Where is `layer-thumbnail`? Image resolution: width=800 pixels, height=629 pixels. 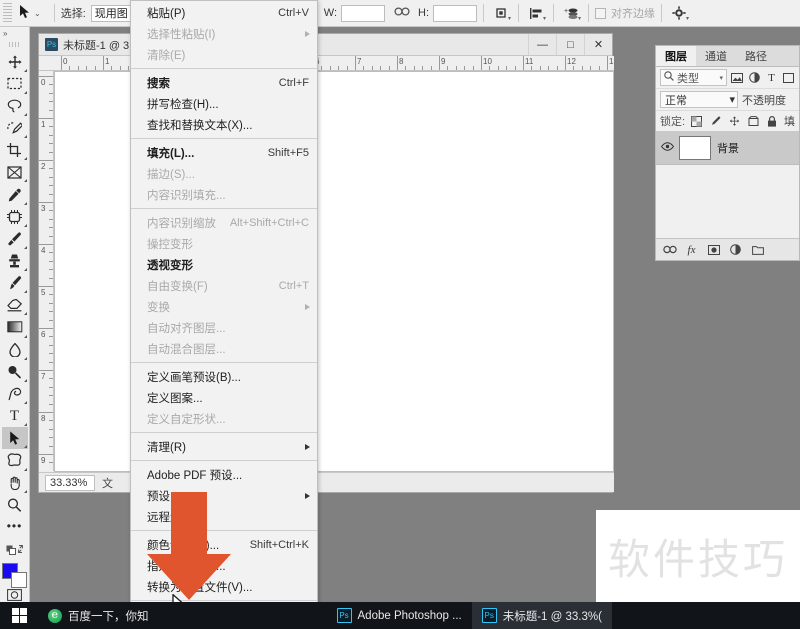
layer-thumbnail is located at coordinates (695, 147).